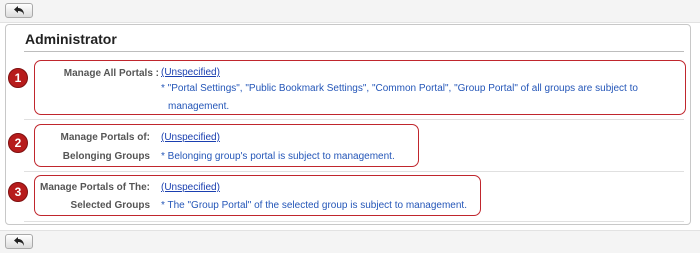 This screenshot has height=253, width=700. Describe the element at coordinates (105, 137) in the screenshot. I see `manage-portals-of-label: Manage Portals of:` at that location.